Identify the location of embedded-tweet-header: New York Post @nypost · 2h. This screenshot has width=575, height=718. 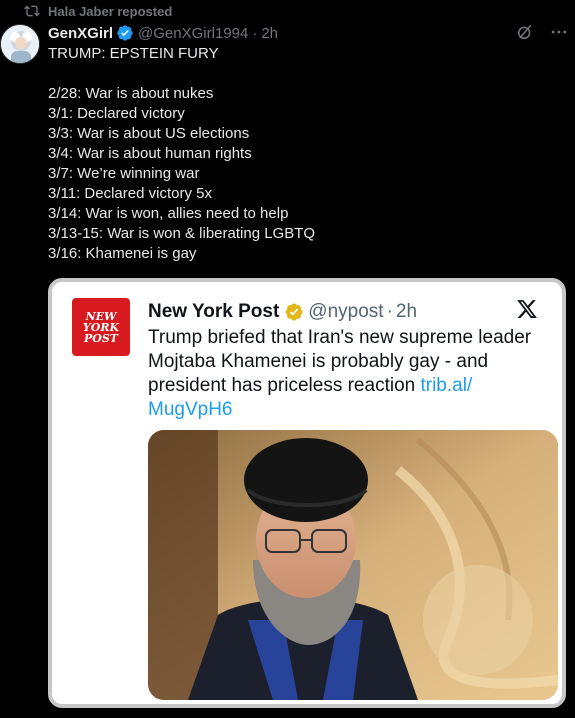
(282, 312).